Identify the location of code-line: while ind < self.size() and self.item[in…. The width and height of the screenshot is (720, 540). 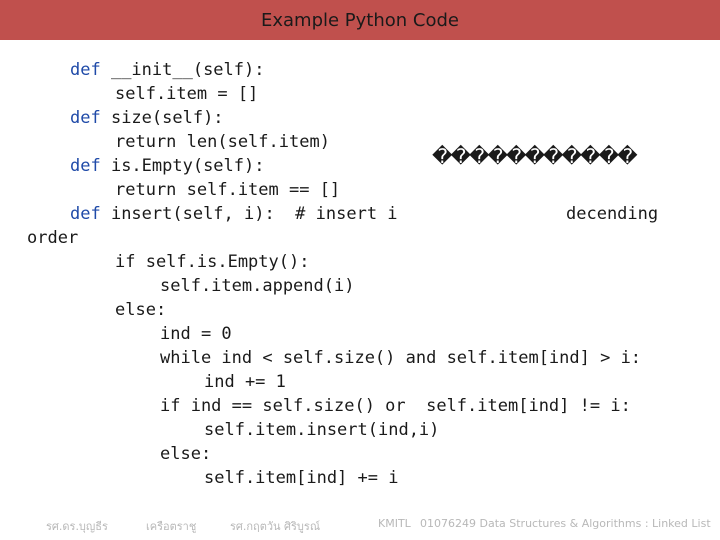
(400, 358).